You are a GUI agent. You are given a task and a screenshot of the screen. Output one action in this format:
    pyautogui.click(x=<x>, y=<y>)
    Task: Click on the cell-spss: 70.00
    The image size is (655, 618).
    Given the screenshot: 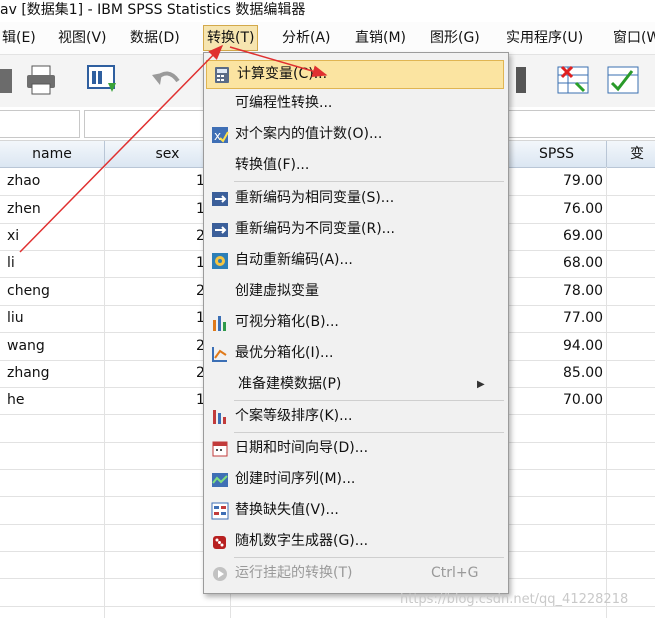 What is the action you would take?
    pyautogui.click(x=583, y=400)
    